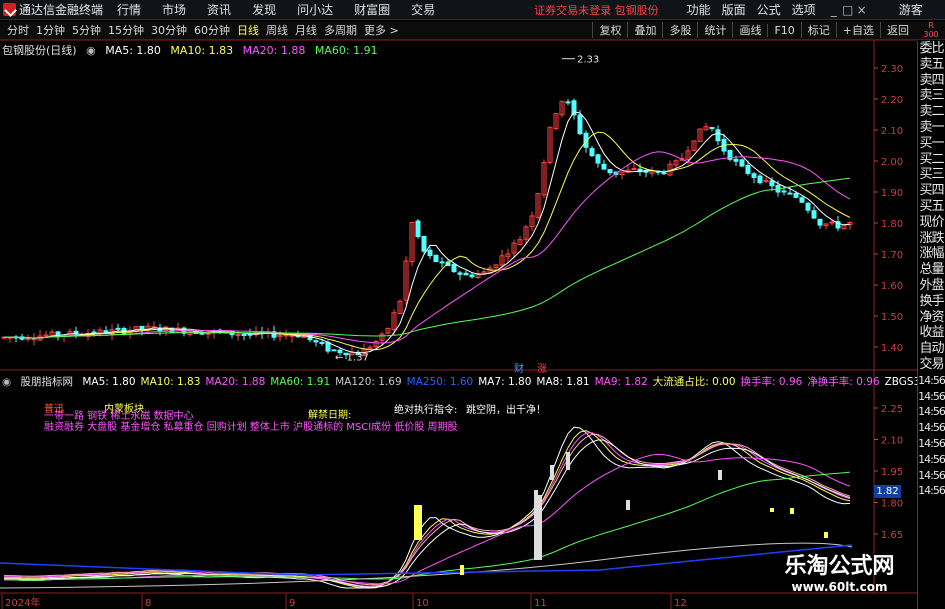 This screenshot has height=609, width=945. What do you see at coordinates (212, 30) in the screenshot?
I see `period-60min: 60分钟` at bounding box center [212, 30].